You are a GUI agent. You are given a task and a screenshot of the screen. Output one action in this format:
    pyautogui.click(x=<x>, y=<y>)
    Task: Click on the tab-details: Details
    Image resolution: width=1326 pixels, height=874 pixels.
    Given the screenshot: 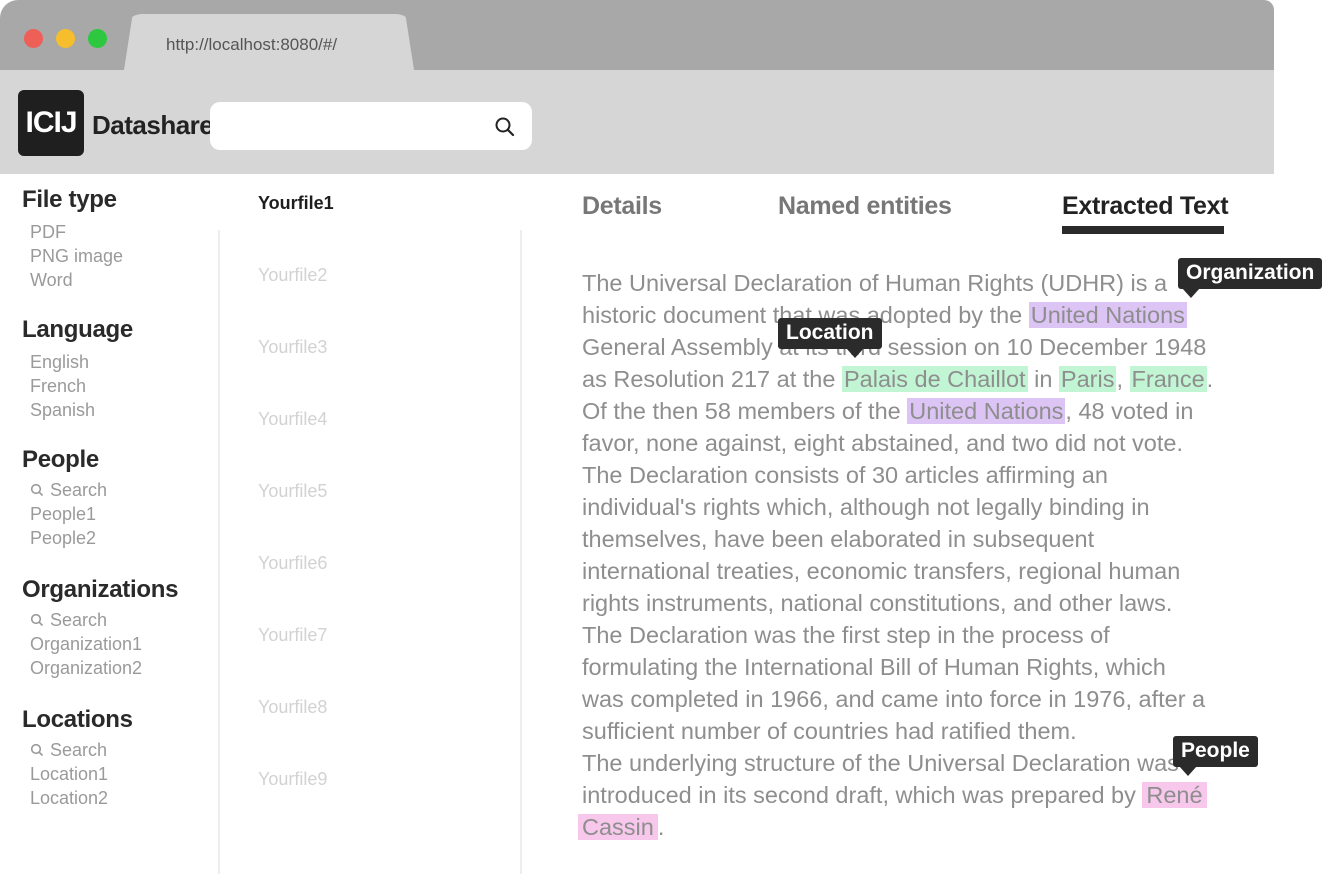 What is the action you would take?
    pyautogui.click(x=622, y=206)
    